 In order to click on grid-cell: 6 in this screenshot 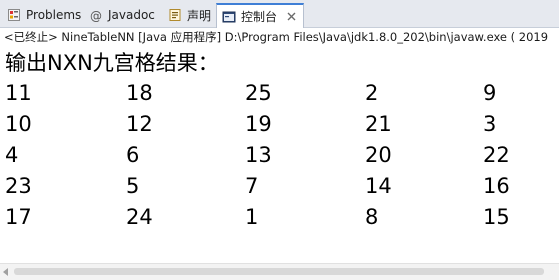, I will do `click(133, 155)`.